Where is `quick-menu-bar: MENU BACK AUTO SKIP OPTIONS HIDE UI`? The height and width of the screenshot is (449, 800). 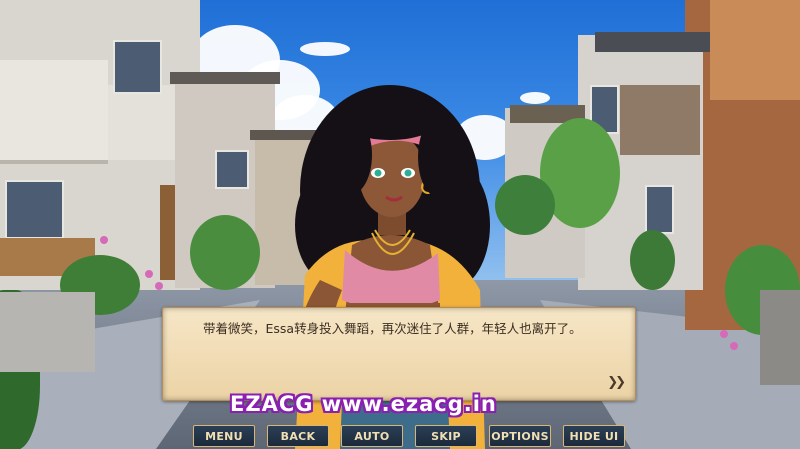
quick-menu-bar: MENU BACK AUTO SKIP OPTIONS HIDE UI is located at coordinates (409, 437).